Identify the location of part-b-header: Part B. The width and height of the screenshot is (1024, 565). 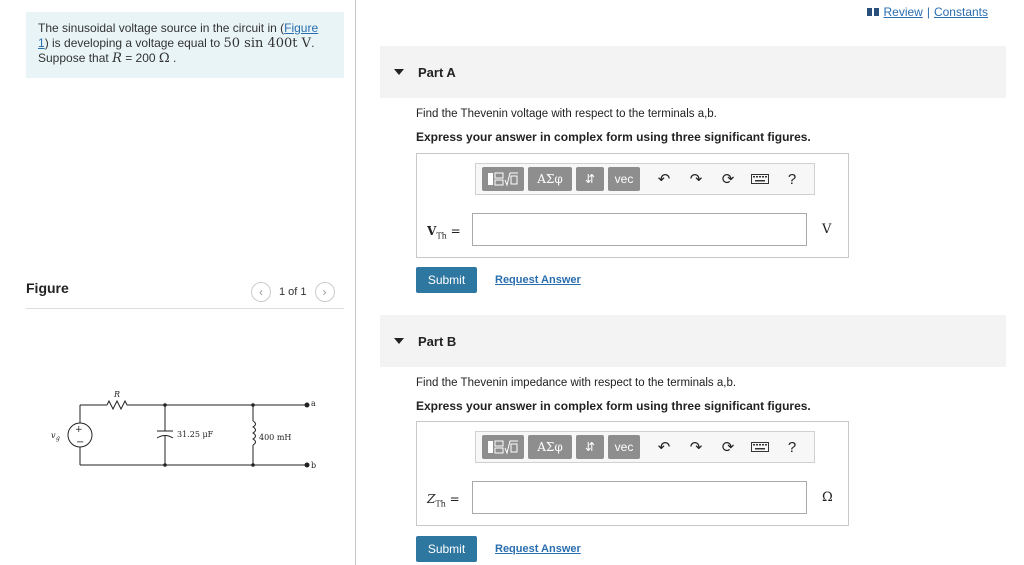
(693, 341).